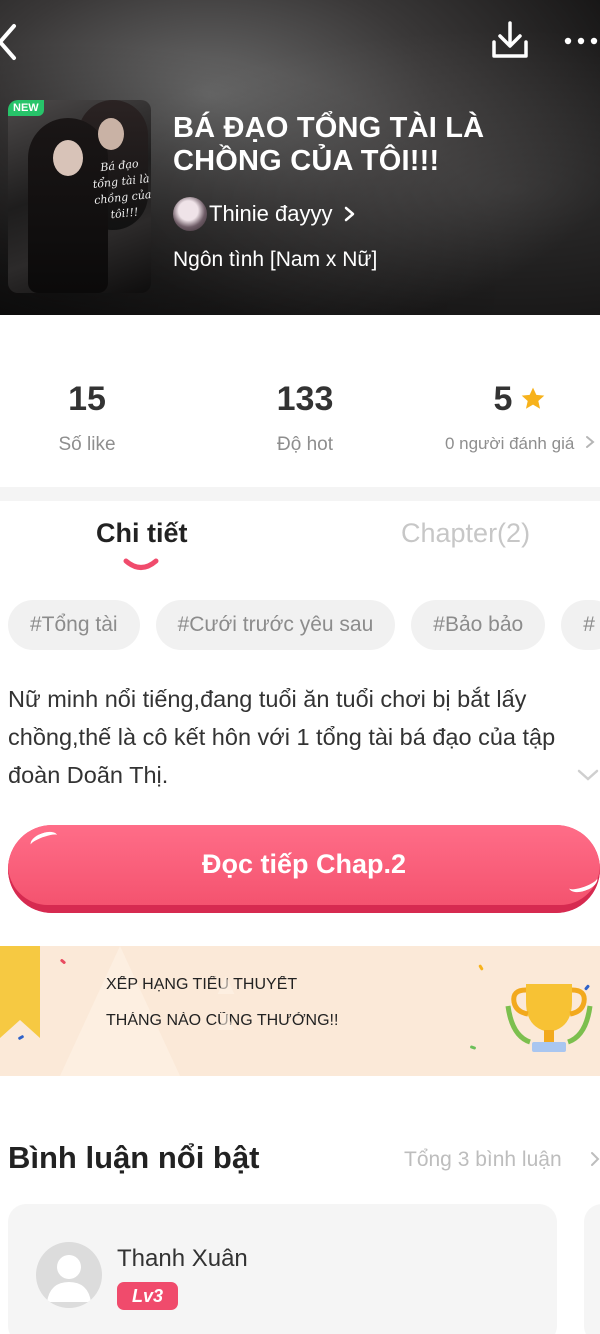 The width and height of the screenshot is (600, 1334). Describe the element at coordinates (549, 1018) in the screenshot. I see `trophy-icon` at that location.